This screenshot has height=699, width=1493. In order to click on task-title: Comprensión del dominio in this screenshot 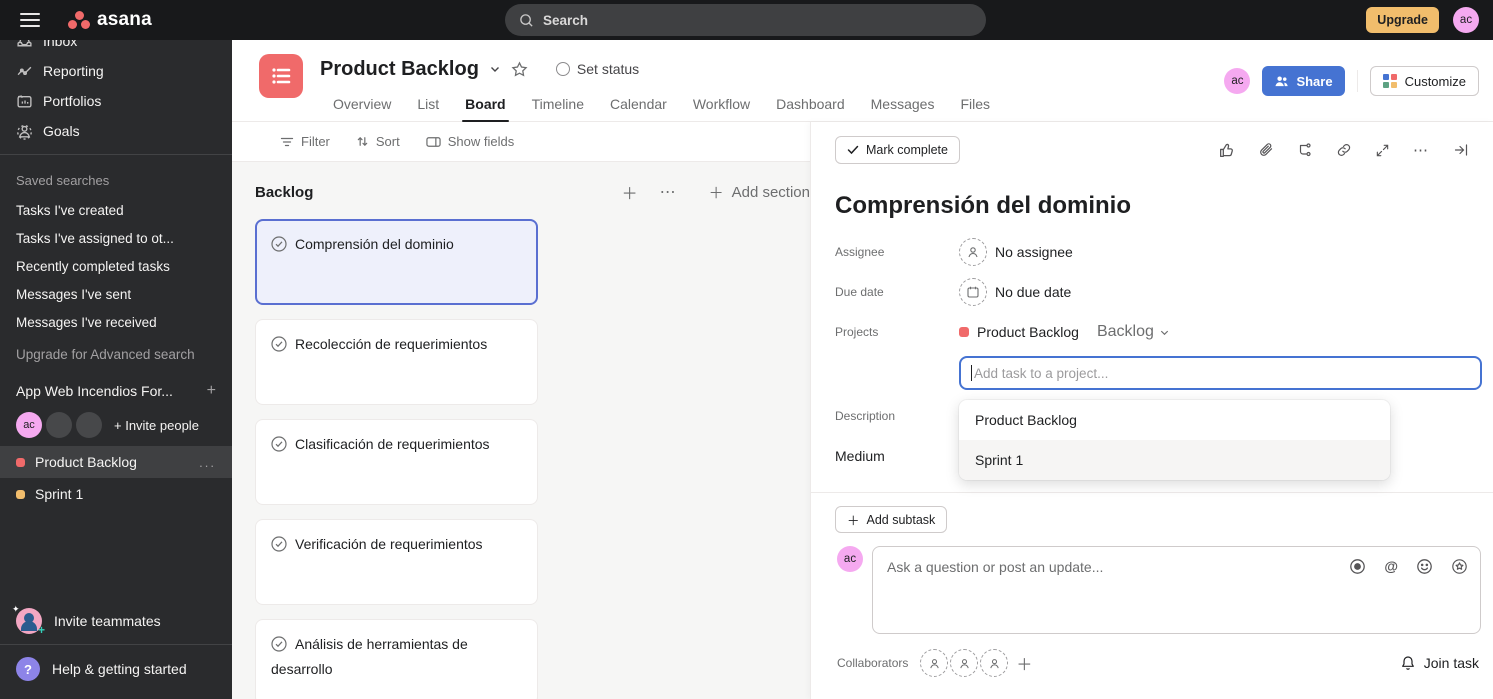, I will do `click(1152, 206)`.